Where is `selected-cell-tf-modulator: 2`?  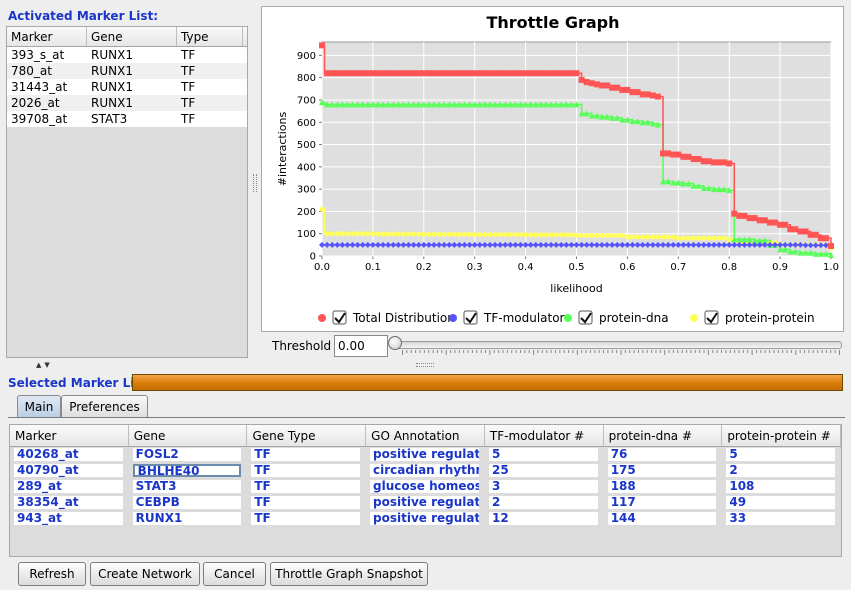 selected-cell-tf-modulator: 2 is located at coordinates (543, 502).